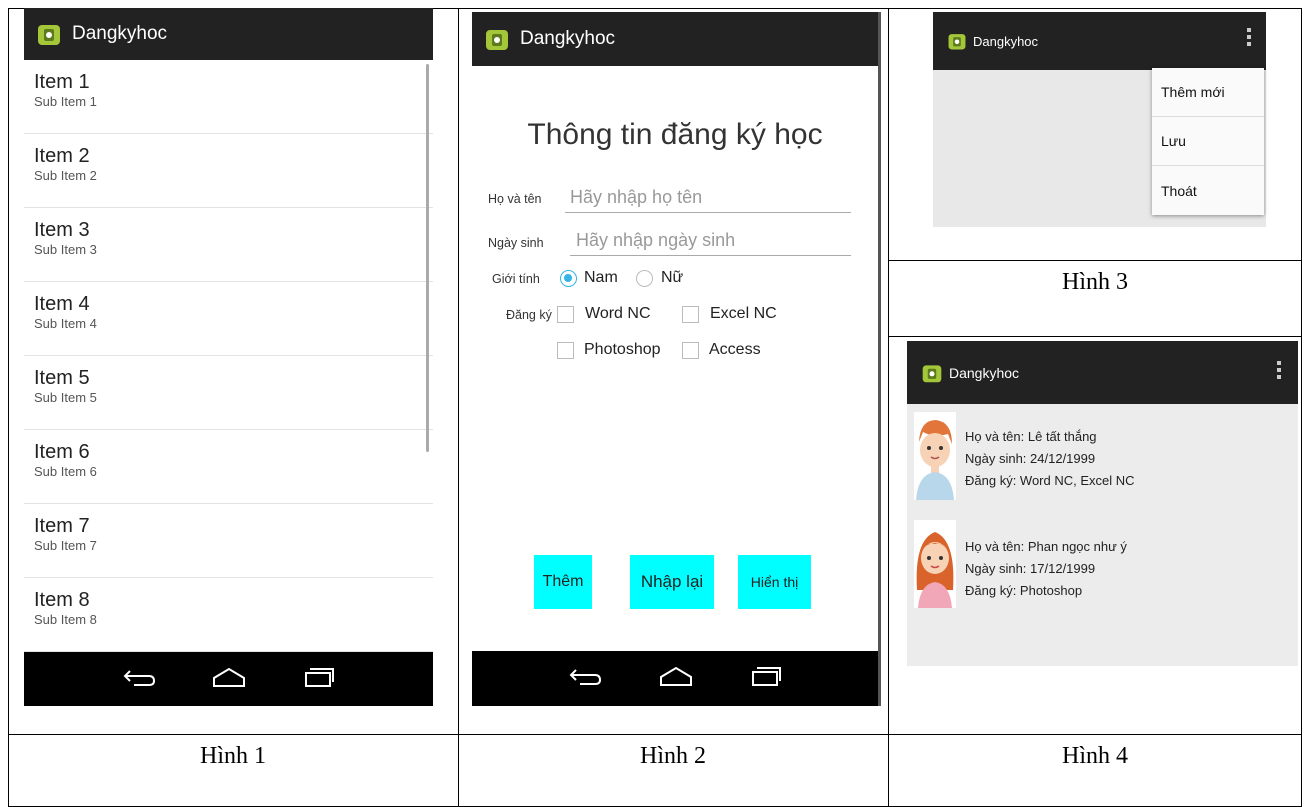  I want to click on reset-button: Nhập lại, so click(672, 582).